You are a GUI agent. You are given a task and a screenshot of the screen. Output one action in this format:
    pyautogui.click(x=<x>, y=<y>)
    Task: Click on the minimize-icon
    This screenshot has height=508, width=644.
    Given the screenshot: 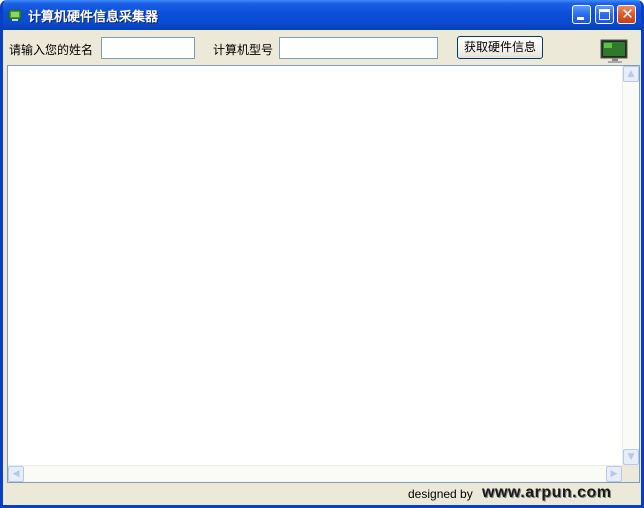 What is the action you would take?
    pyautogui.click(x=580, y=18)
    